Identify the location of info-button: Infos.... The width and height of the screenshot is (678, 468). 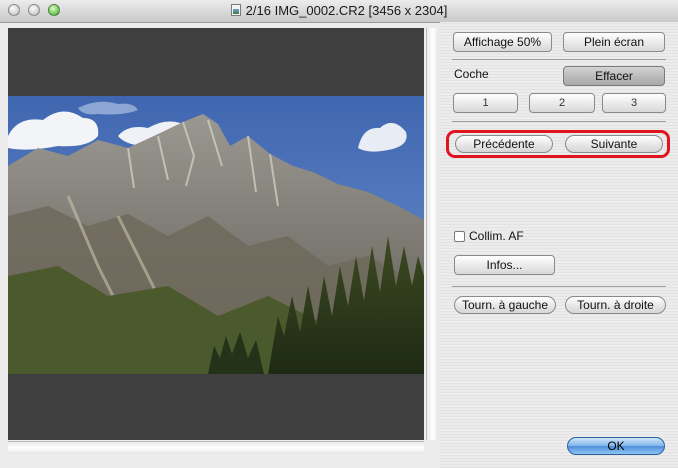
(504, 265).